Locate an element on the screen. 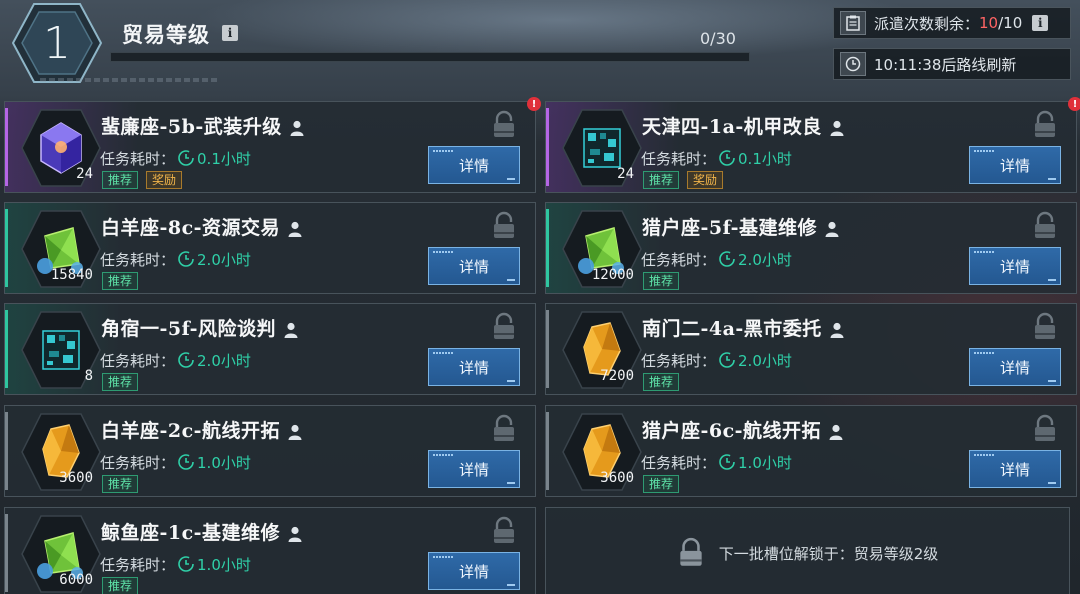  duration-value: 1.0小时 is located at coordinates (765, 463).